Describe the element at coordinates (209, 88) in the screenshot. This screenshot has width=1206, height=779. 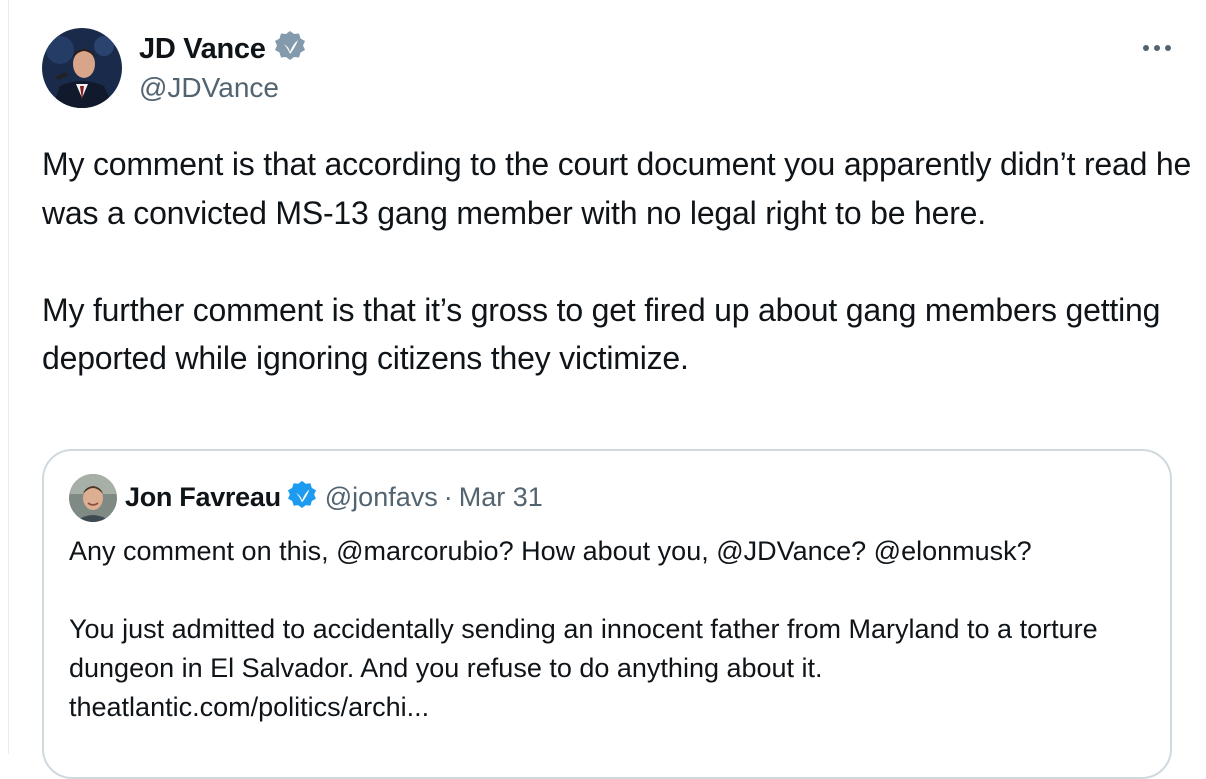
I see `author-handle: @JDVance` at that location.